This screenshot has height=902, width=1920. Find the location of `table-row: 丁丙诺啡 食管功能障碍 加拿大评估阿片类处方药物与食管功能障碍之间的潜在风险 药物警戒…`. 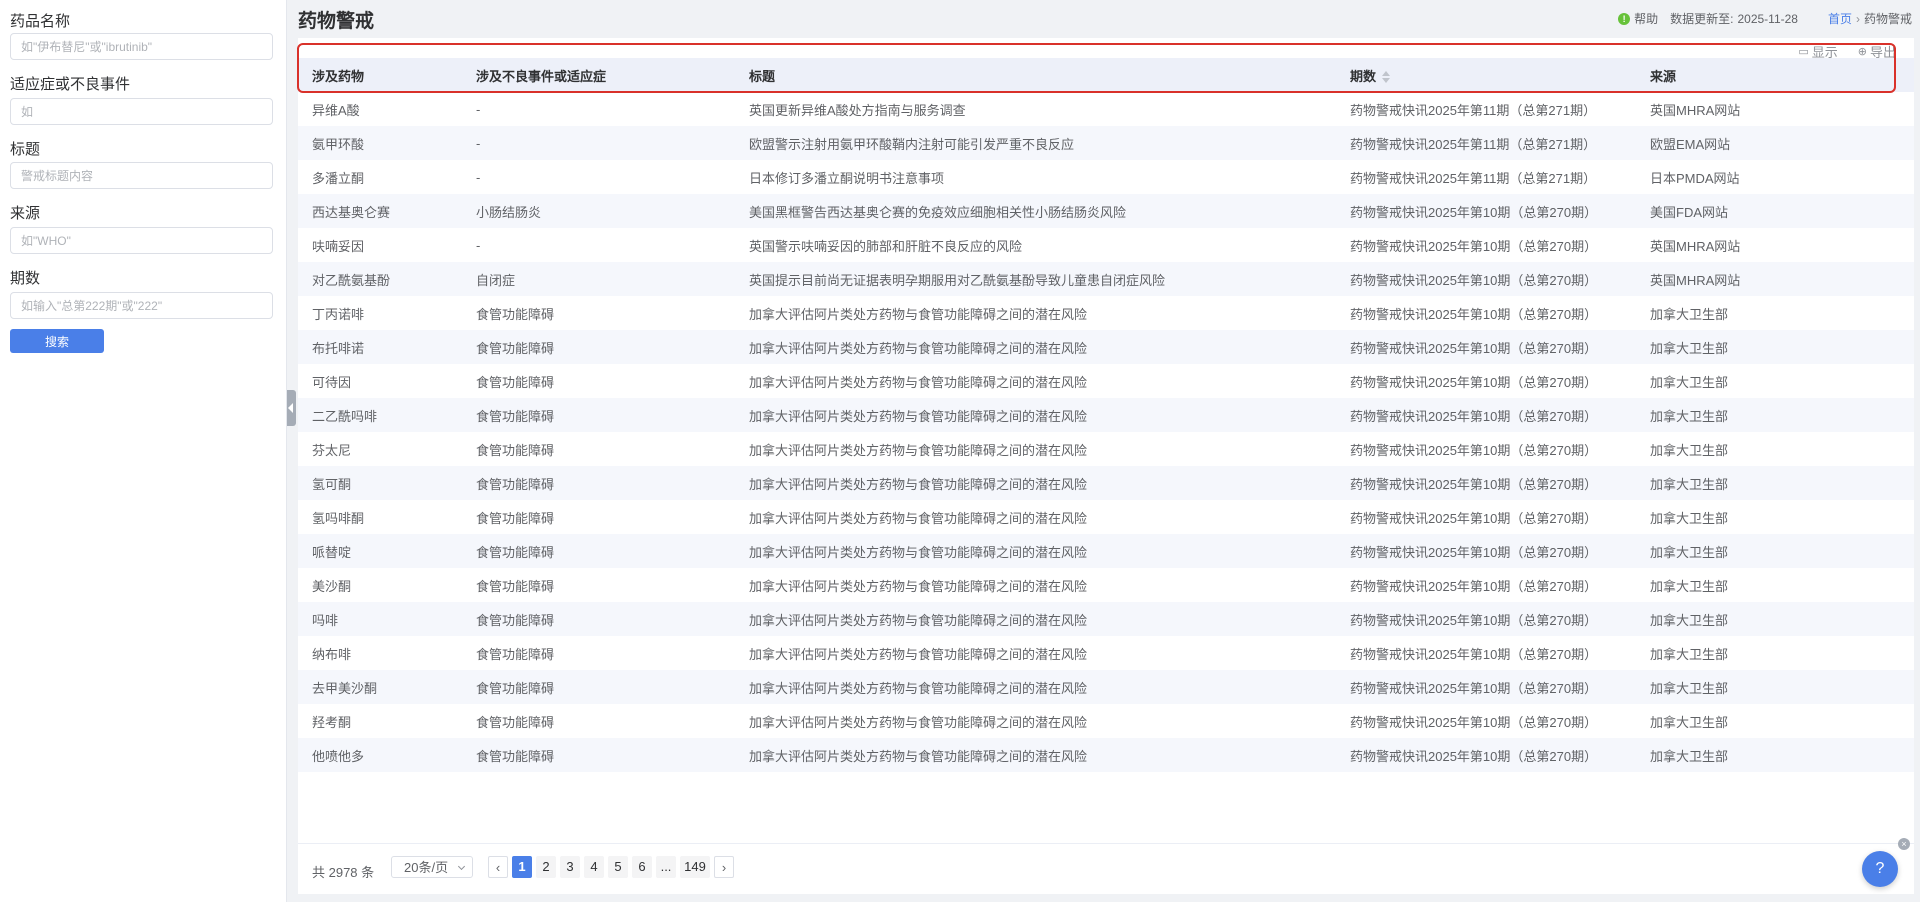

table-row: 丁丙诺啡 食管功能障碍 加拿大评估阿片类处方药物与食管功能障碍之间的潜在风险 药物警戒… is located at coordinates (1106, 313).